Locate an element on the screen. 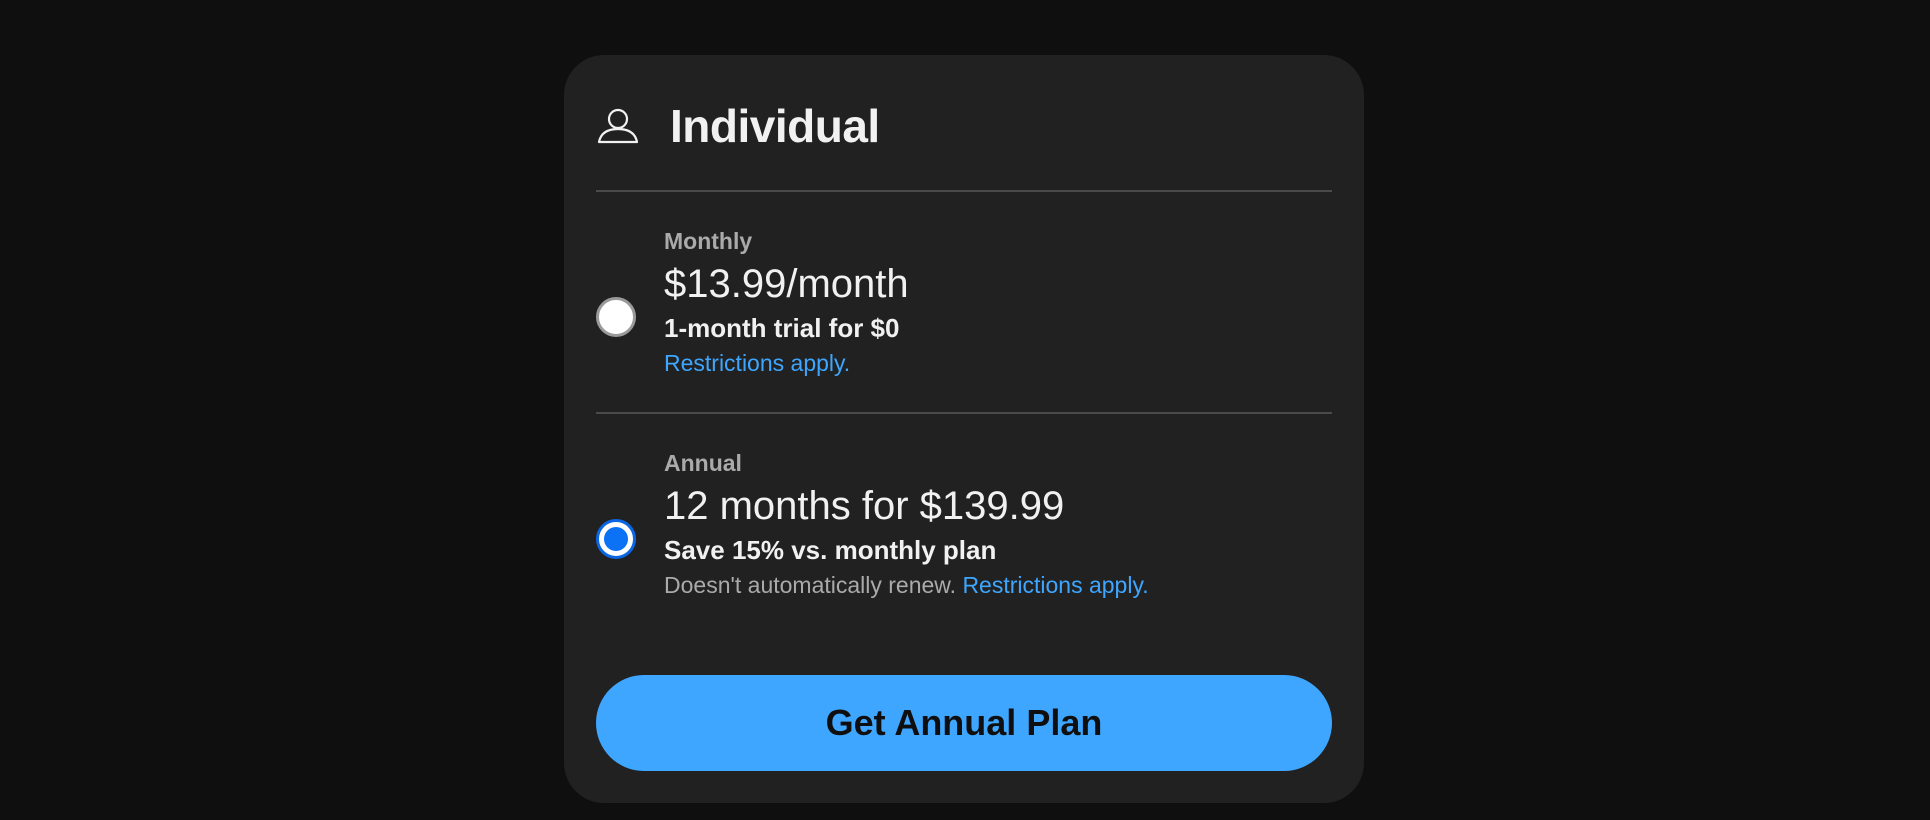  get-annual-plan-button: Get Annual Plan is located at coordinates (964, 723).